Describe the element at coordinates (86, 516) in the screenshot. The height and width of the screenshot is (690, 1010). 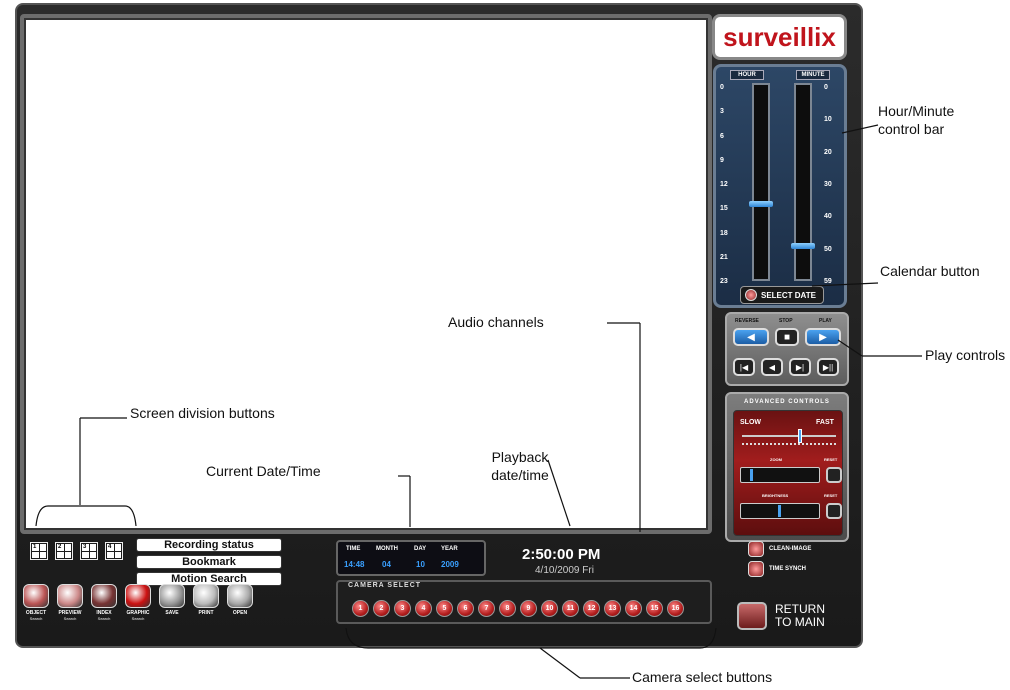
I see `division-bracket` at that location.